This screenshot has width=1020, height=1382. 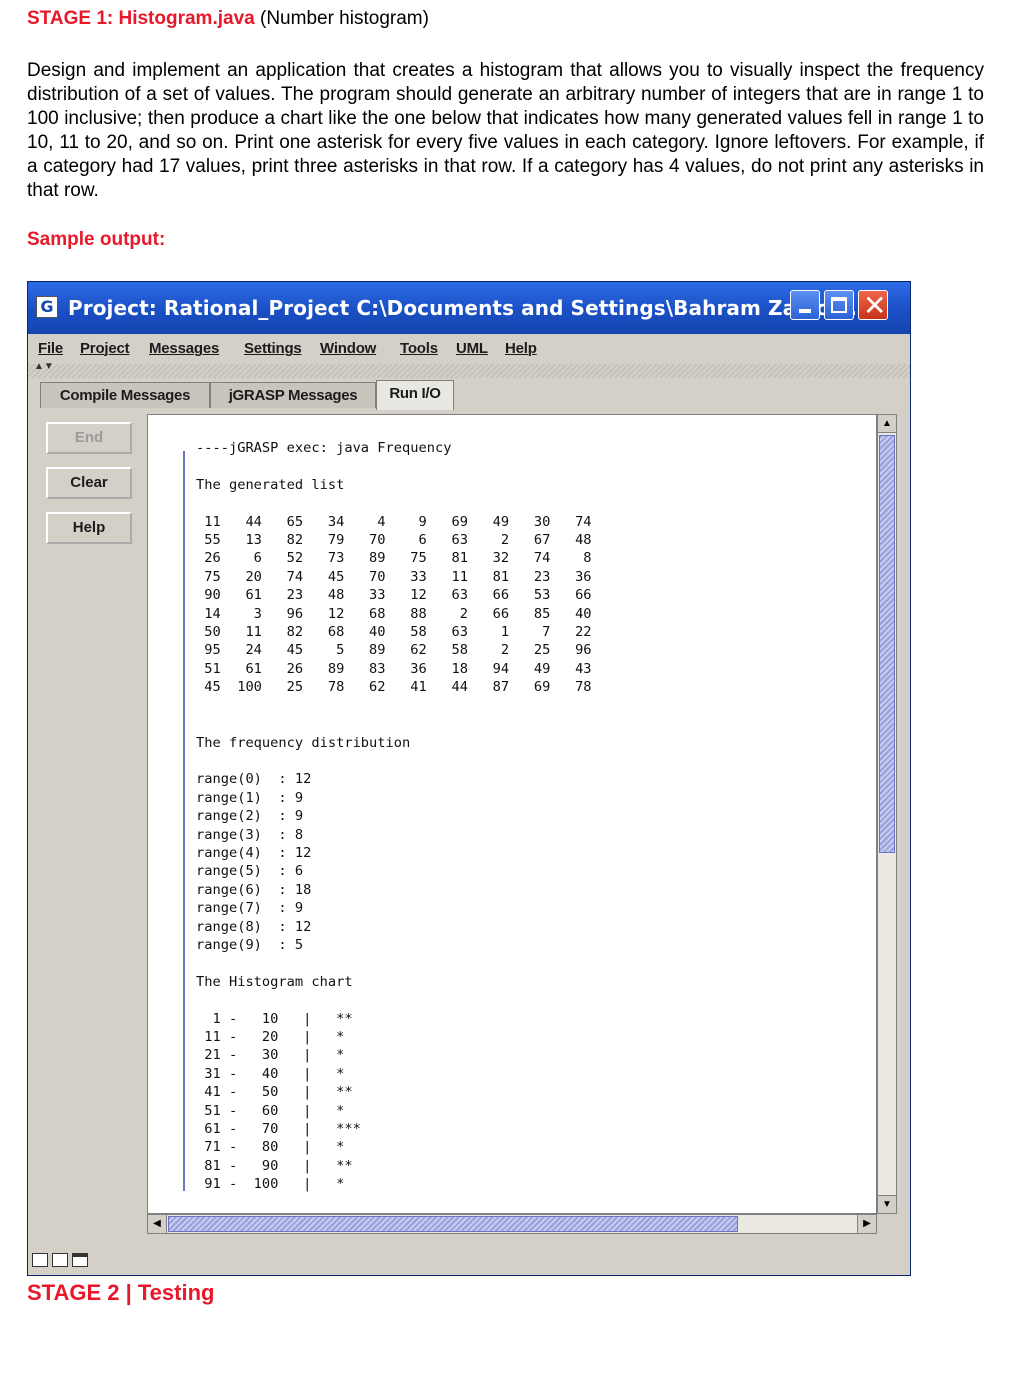 I want to click on menu-file: File, so click(x=50, y=348).